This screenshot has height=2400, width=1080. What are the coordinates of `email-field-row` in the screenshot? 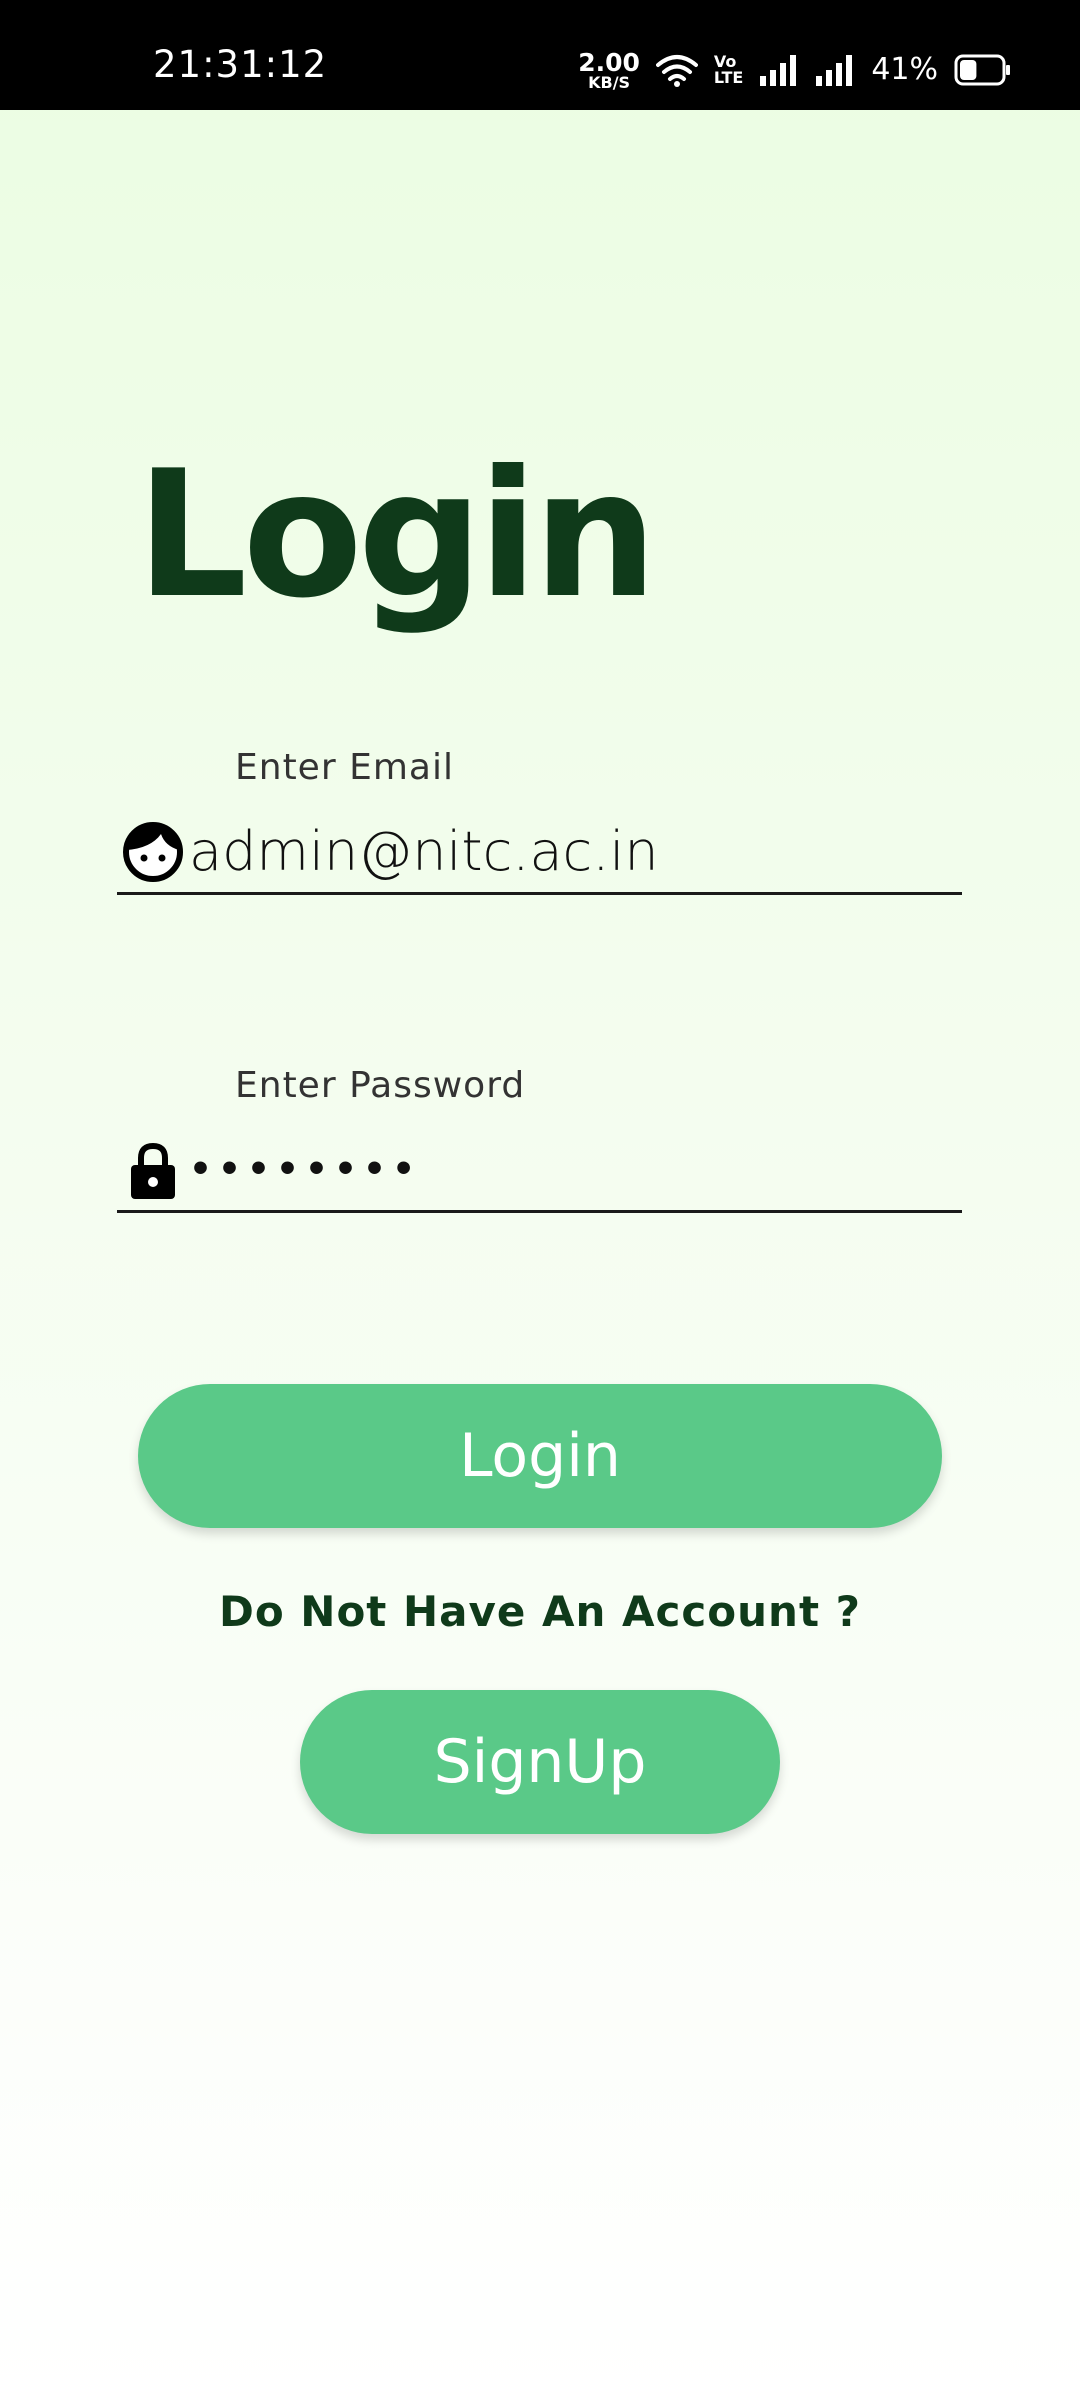 It's located at (539, 852).